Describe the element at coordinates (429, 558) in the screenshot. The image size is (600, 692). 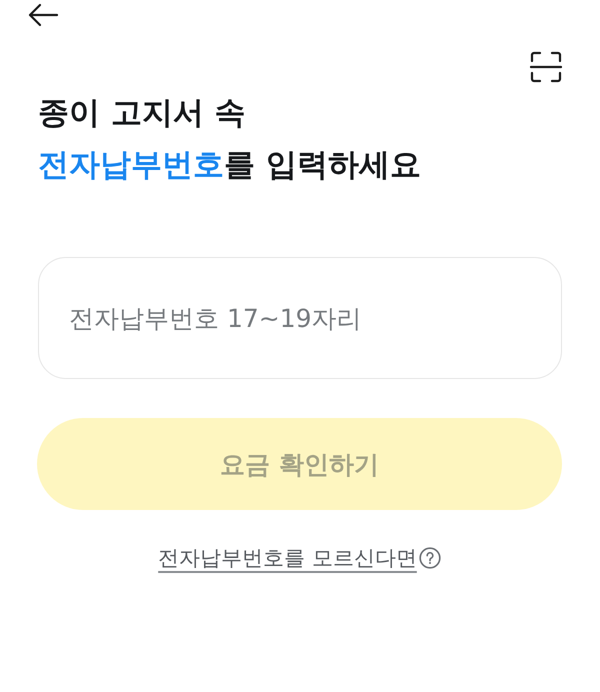
I see `help-icon` at that location.